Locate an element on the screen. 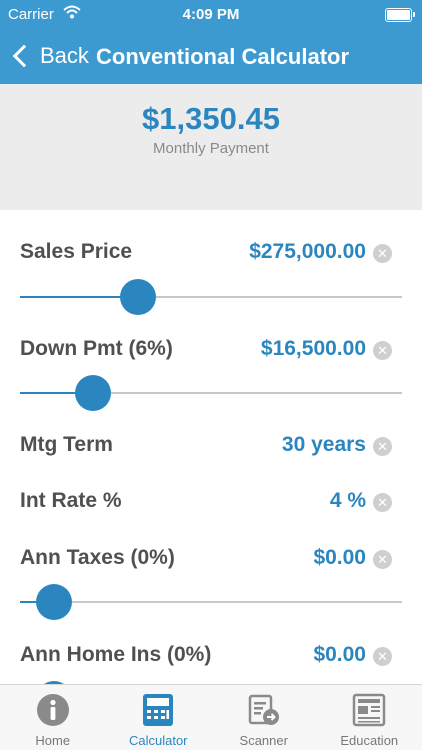  annual-taxes-row: Ann Taxes (0%) $0.00 ✕ is located at coordinates (211, 561).